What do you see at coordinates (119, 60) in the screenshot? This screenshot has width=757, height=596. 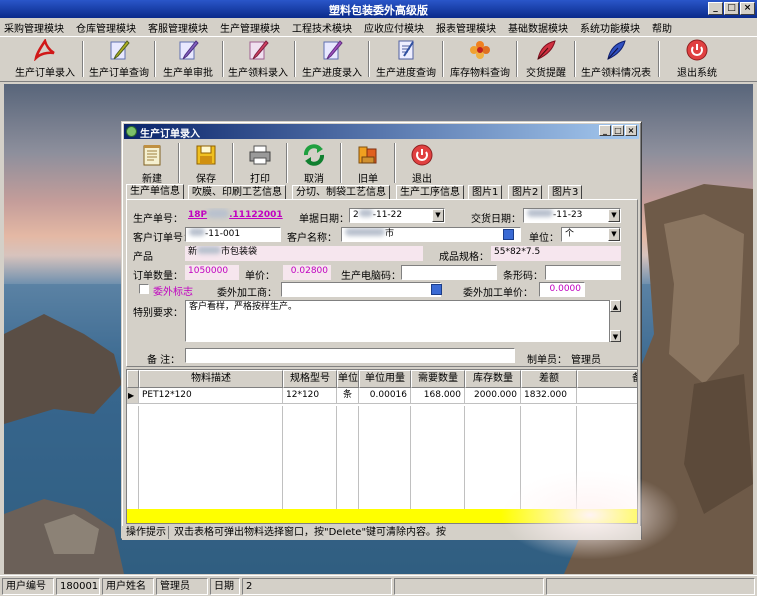 I see `toolbar-production-order-query: 生产订单查询` at bounding box center [119, 60].